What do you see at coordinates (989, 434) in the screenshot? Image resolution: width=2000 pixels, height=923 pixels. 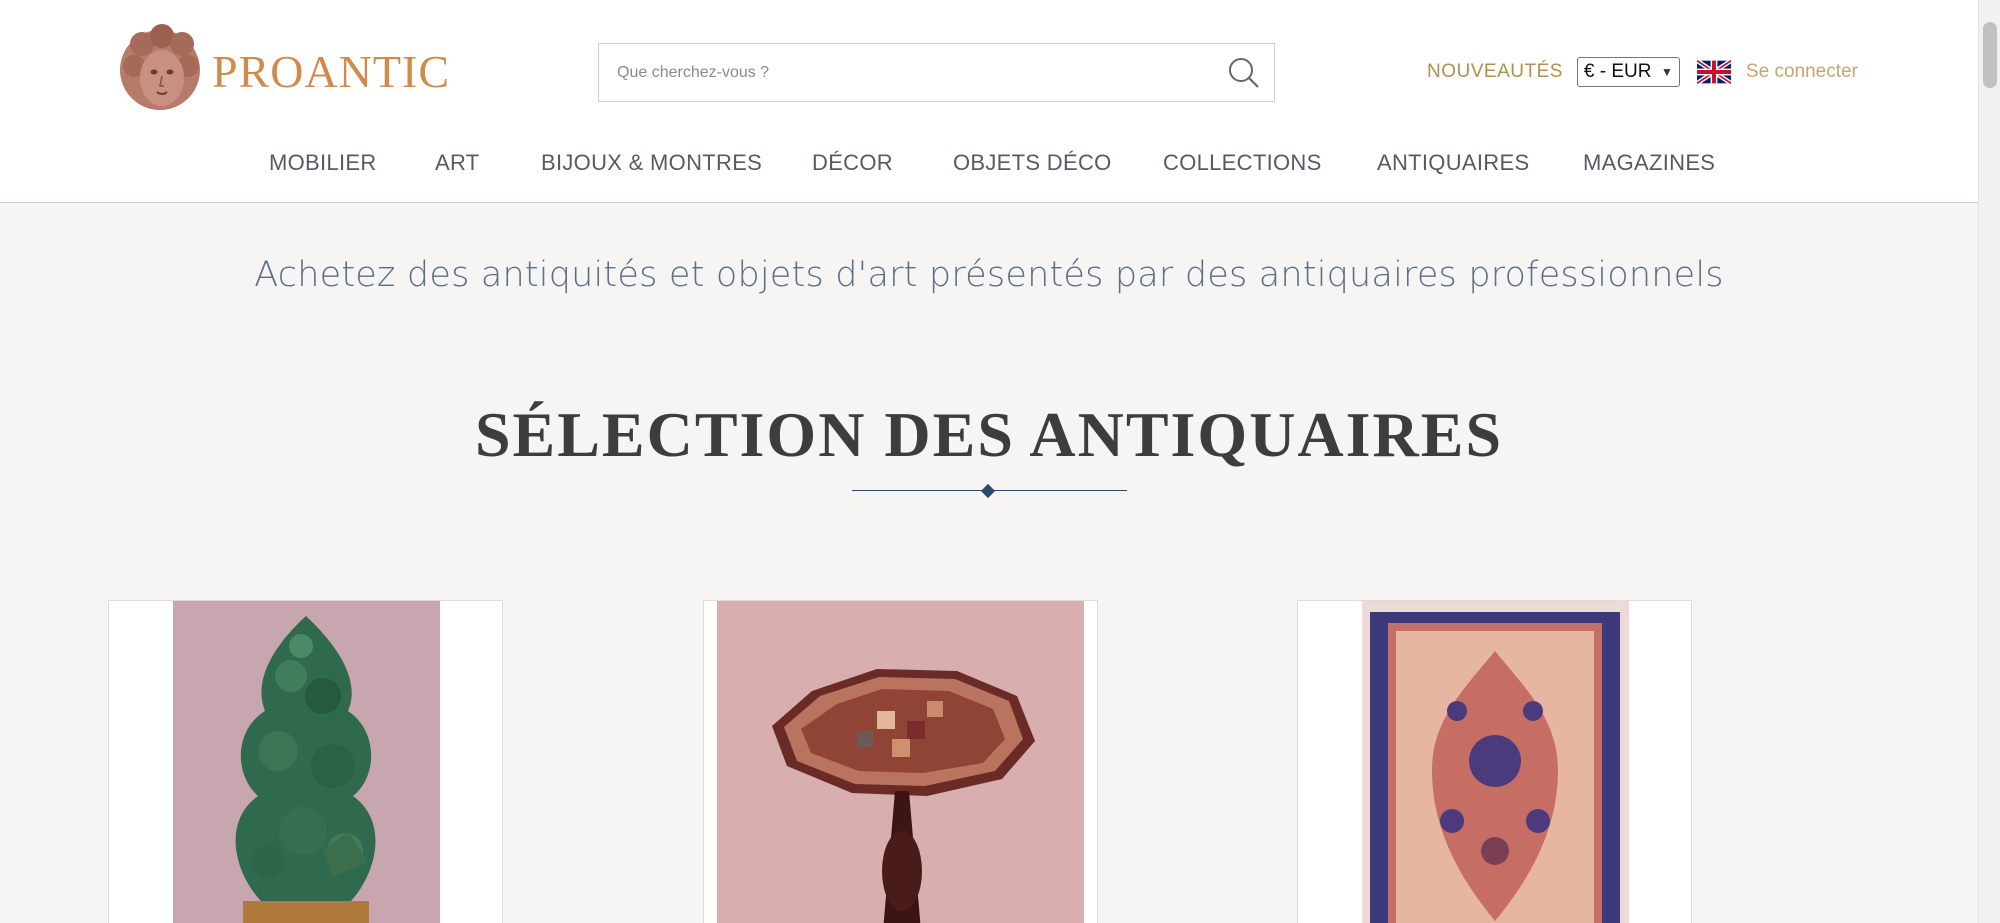 I see `section-title: SÉLECTION DES ANTIQUAIRES` at bounding box center [989, 434].